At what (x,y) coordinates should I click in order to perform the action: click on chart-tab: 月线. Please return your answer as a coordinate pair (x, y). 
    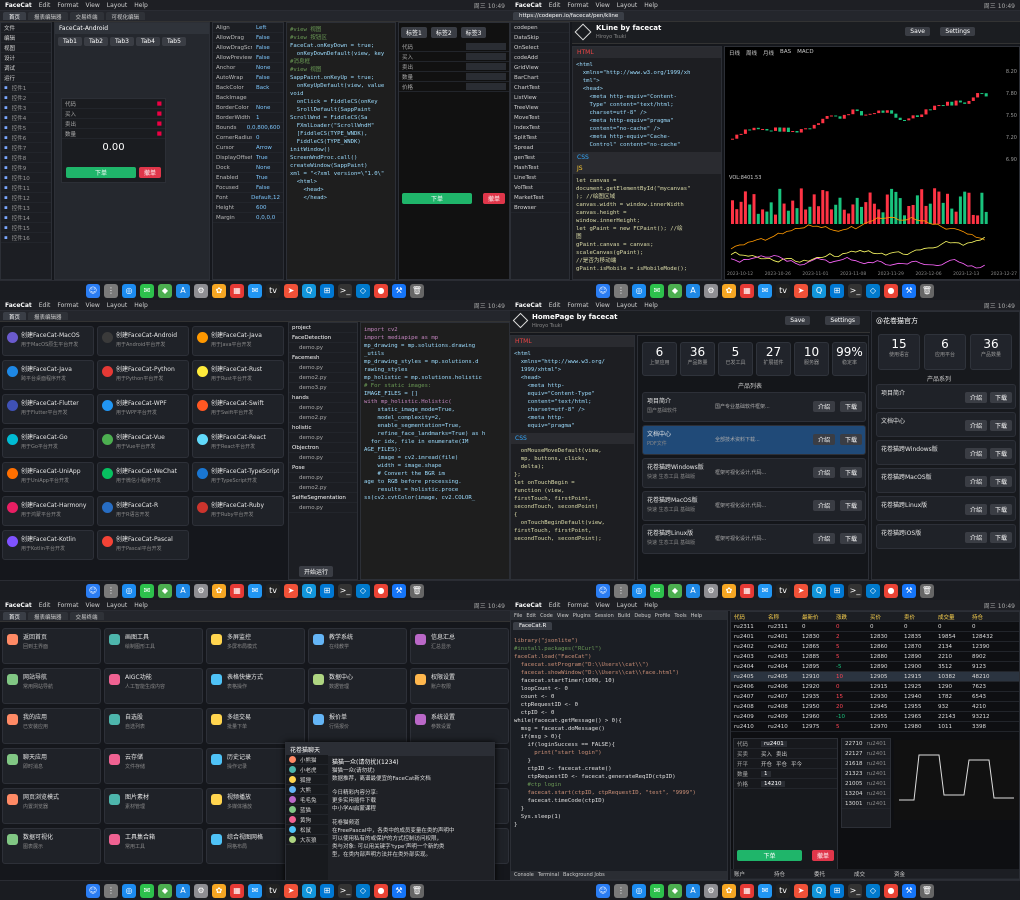
    Looking at the image, I should click on (768, 53).